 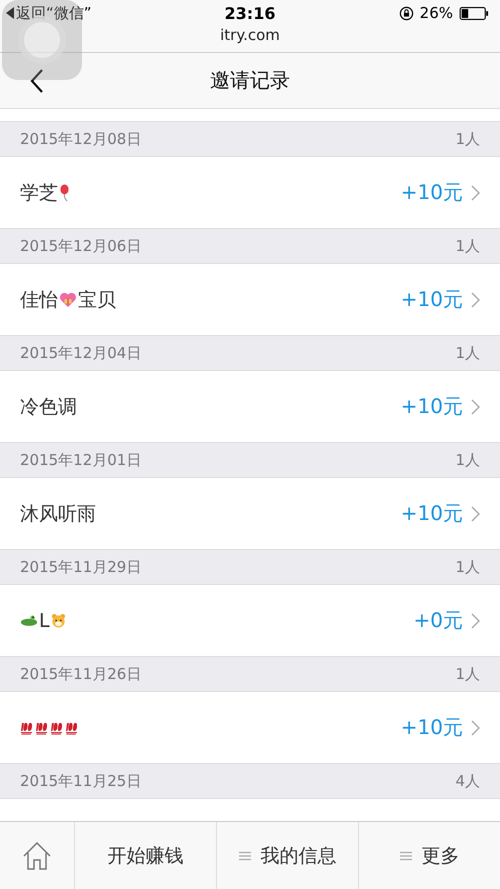 I want to click on page-title: 邀请记录, so click(x=250, y=80).